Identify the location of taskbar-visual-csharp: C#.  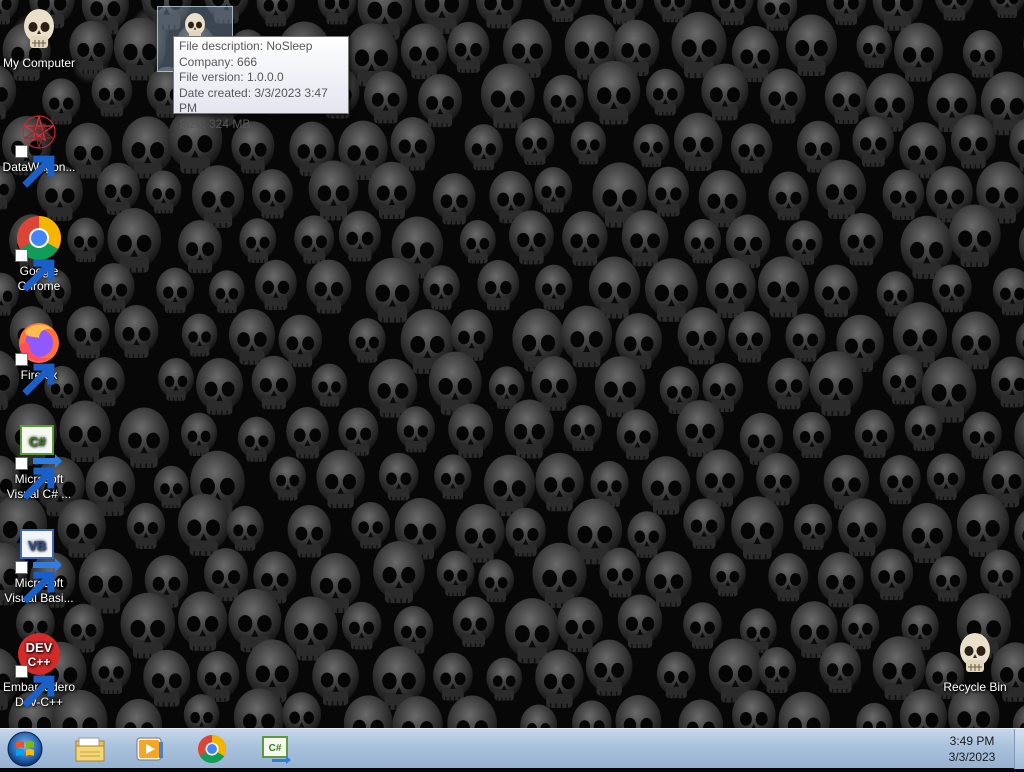
(276, 749).